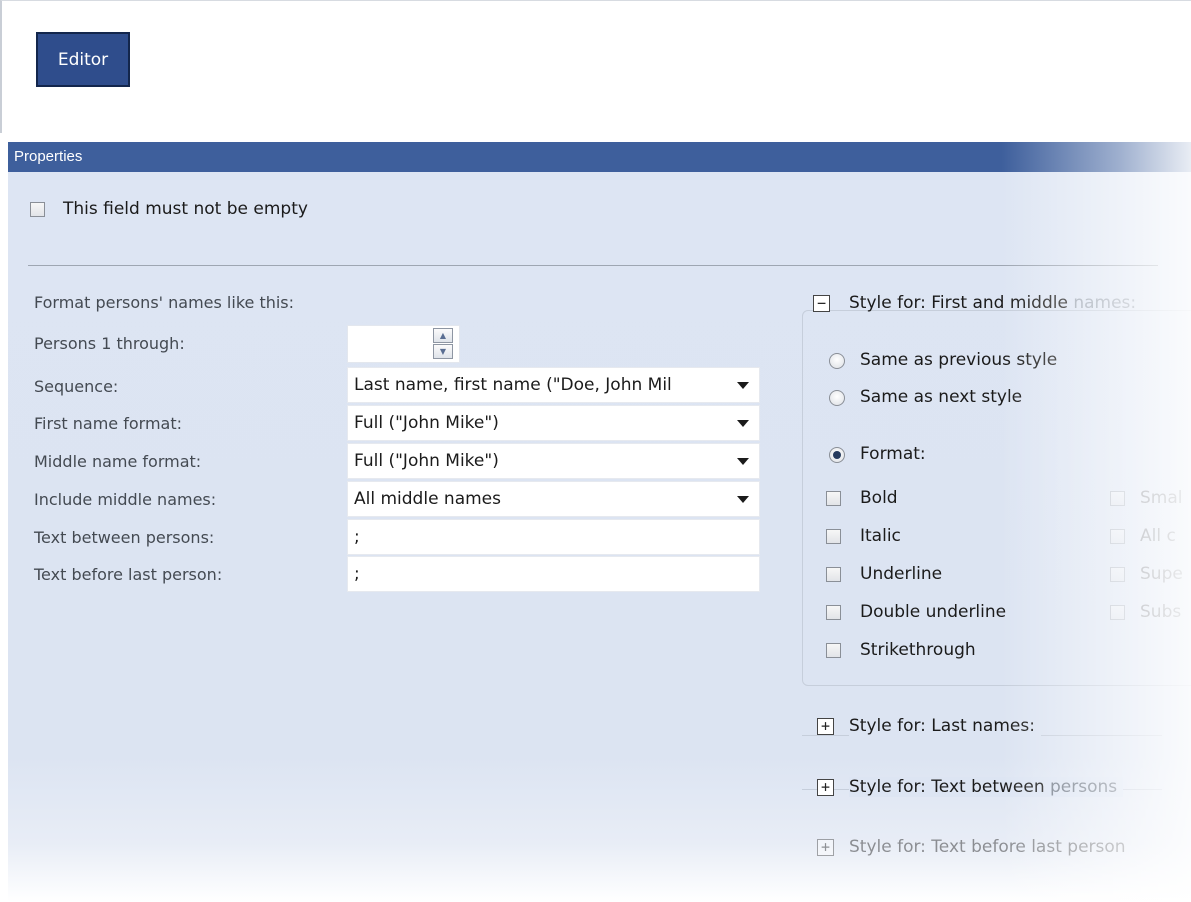 Image resolution: width=1191 pixels, height=902 pixels. Describe the element at coordinates (1161, 574) in the screenshot. I see `superscript-label: Supe` at that location.